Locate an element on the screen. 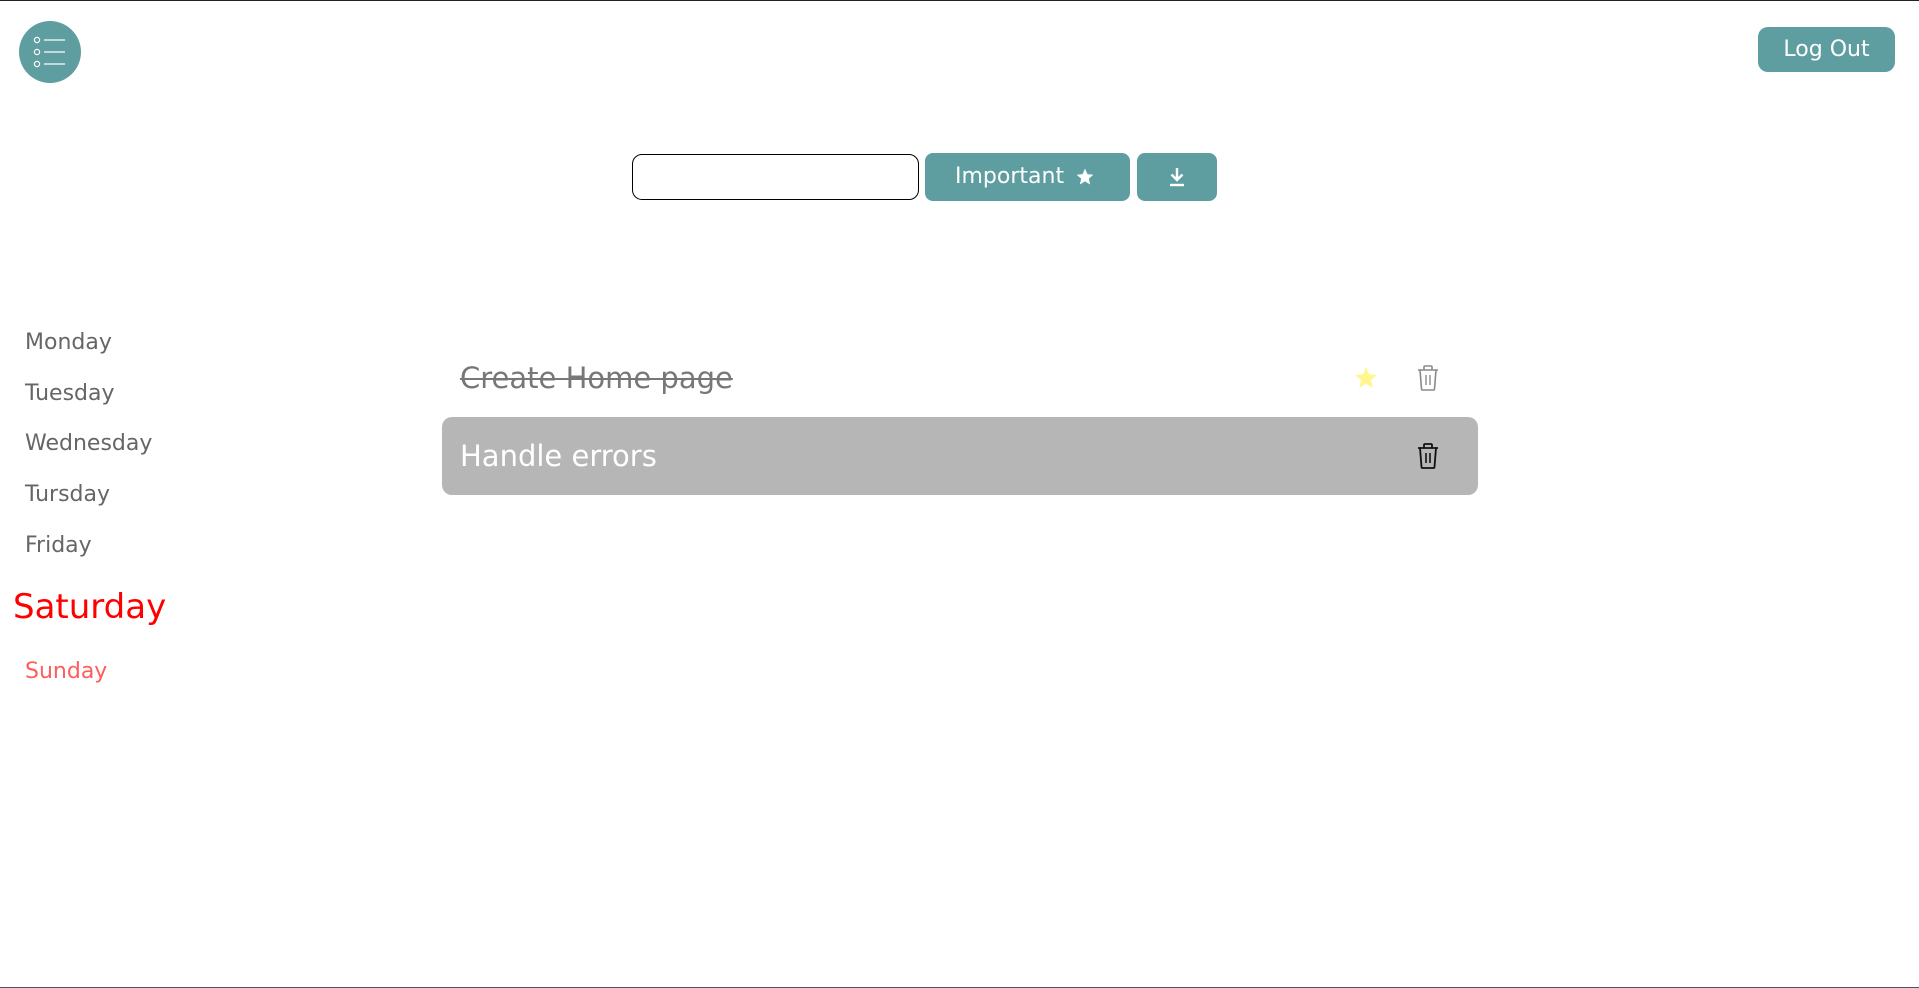 This screenshot has height=988, width=1919. task-item: Handle errors is located at coordinates (960, 456).